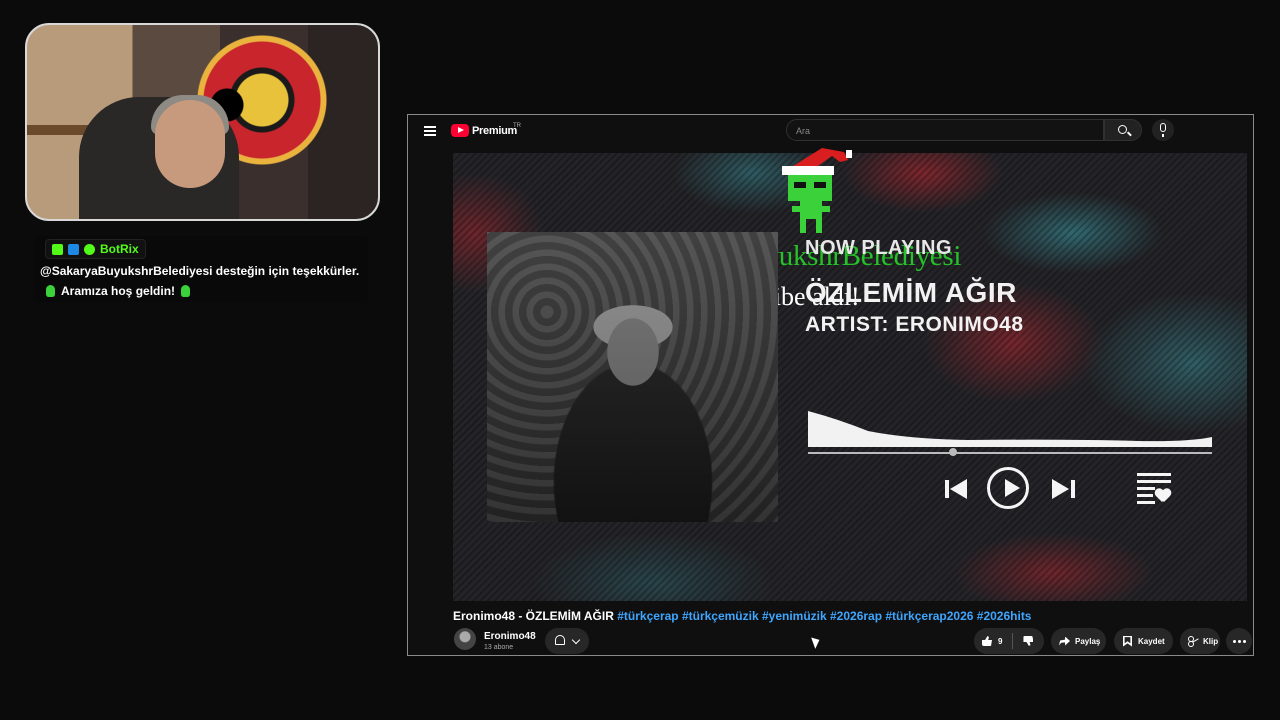 This screenshot has height=720, width=1280. Describe the element at coordinates (430, 131) in the screenshot. I see `menu-icon` at that location.